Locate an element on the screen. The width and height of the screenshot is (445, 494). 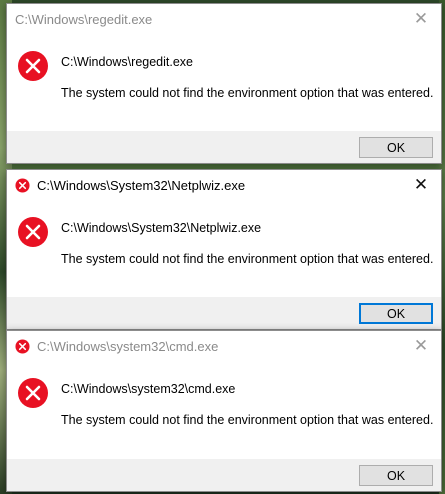
window-title: C:\Windows\regedit.exe is located at coordinates (84, 19).